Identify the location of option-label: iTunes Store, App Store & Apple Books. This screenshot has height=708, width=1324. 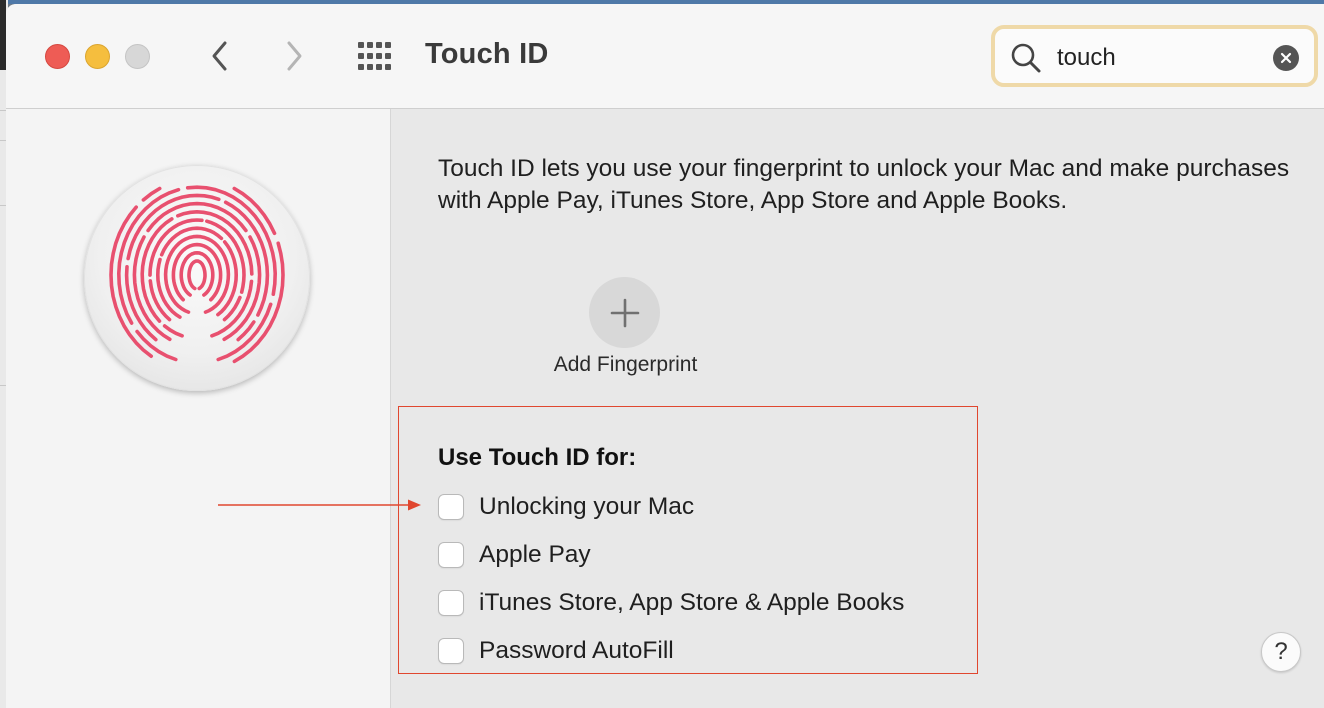
(692, 602).